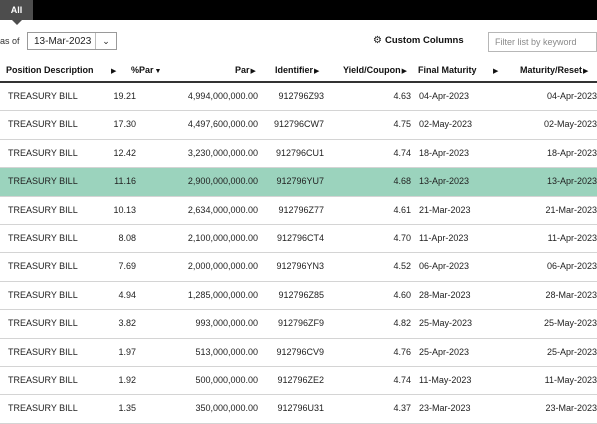 The image size is (597, 424). Describe the element at coordinates (424, 40) in the screenshot. I see `custom-columns-label: Custom Columns` at that location.